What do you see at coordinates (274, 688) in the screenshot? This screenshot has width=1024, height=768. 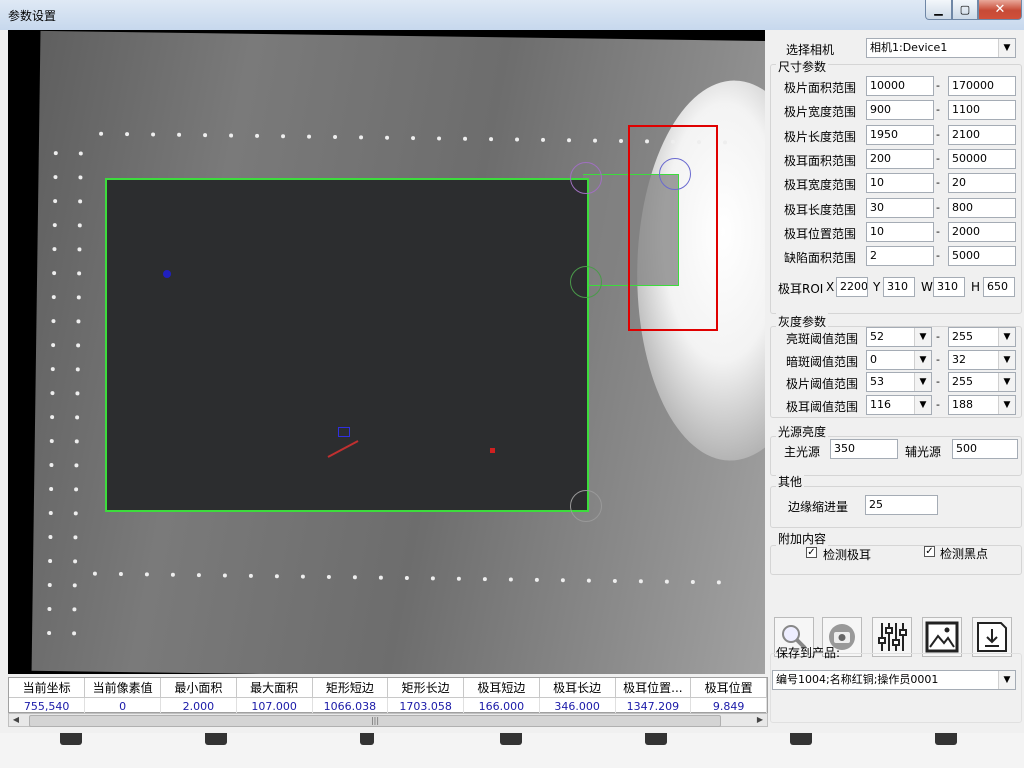 I see `column-header: 最大面积` at bounding box center [274, 688].